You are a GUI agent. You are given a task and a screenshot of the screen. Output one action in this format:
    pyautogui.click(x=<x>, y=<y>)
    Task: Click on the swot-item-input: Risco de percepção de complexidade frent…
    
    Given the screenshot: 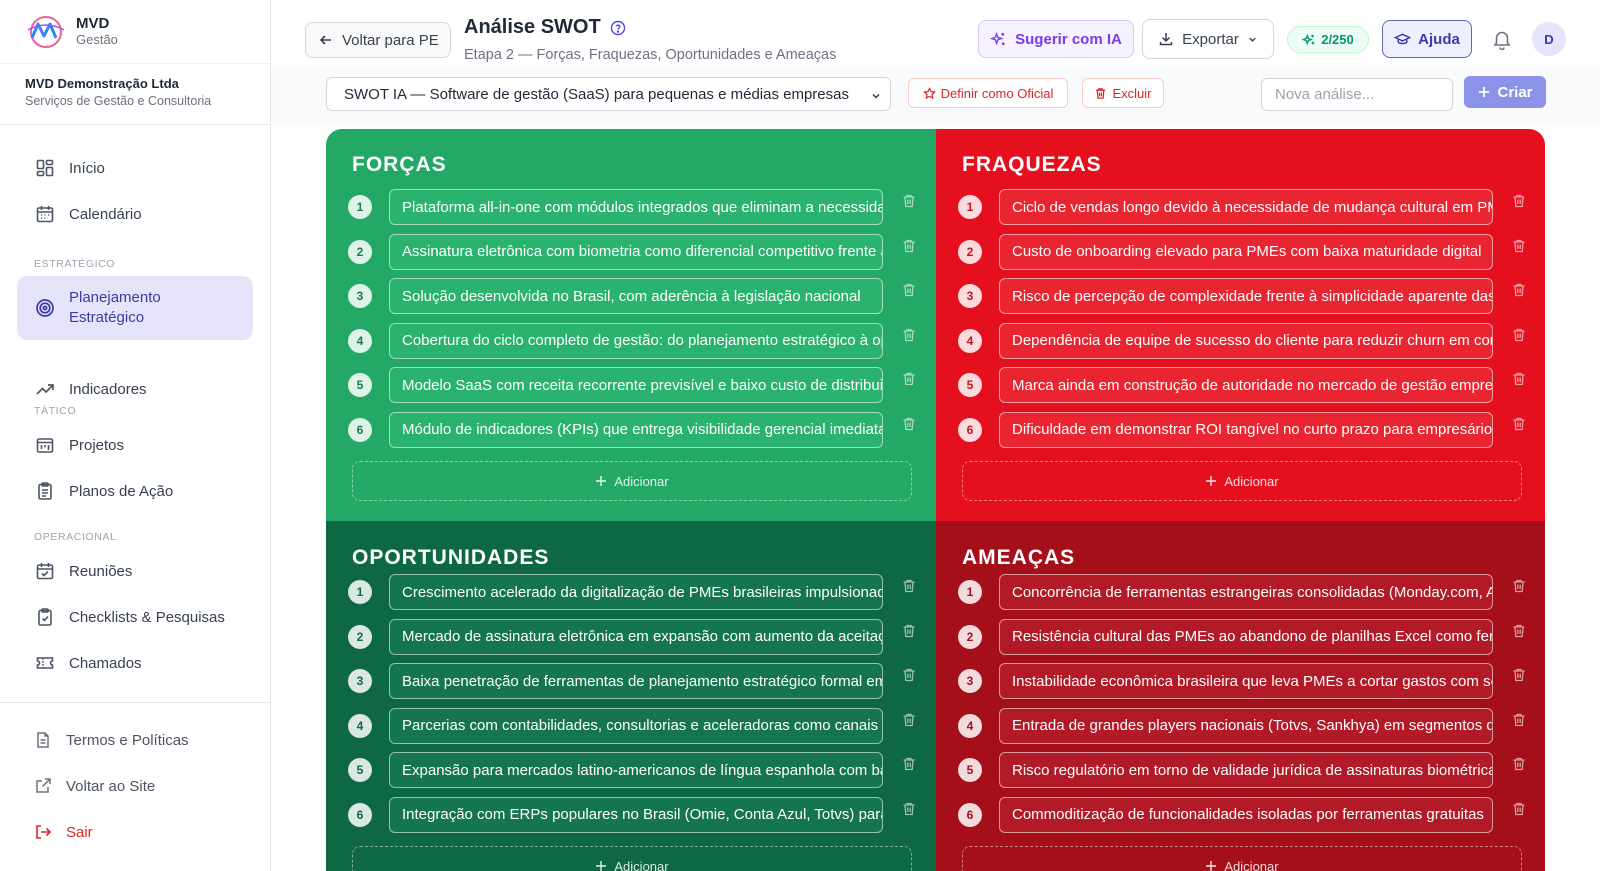 What is the action you would take?
    pyautogui.click(x=1246, y=296)
    